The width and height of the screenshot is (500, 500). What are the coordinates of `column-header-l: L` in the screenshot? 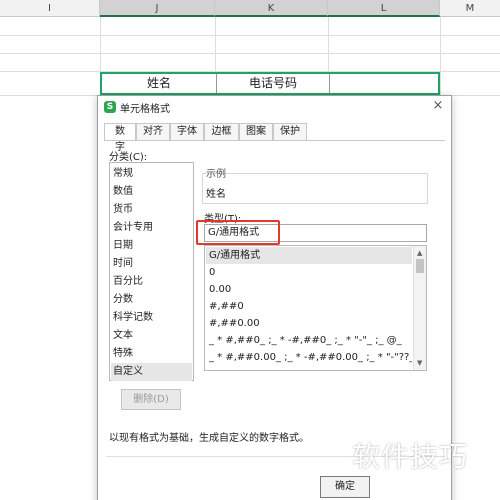 It's located at (384, 8).